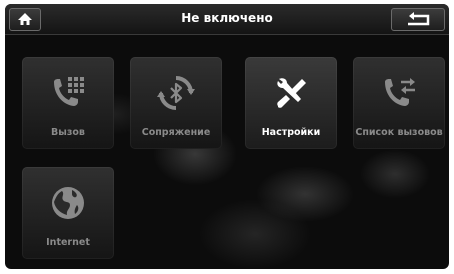 The image size is (454, 274). I want to click on tile-call: Вызов, so click(68, 103).